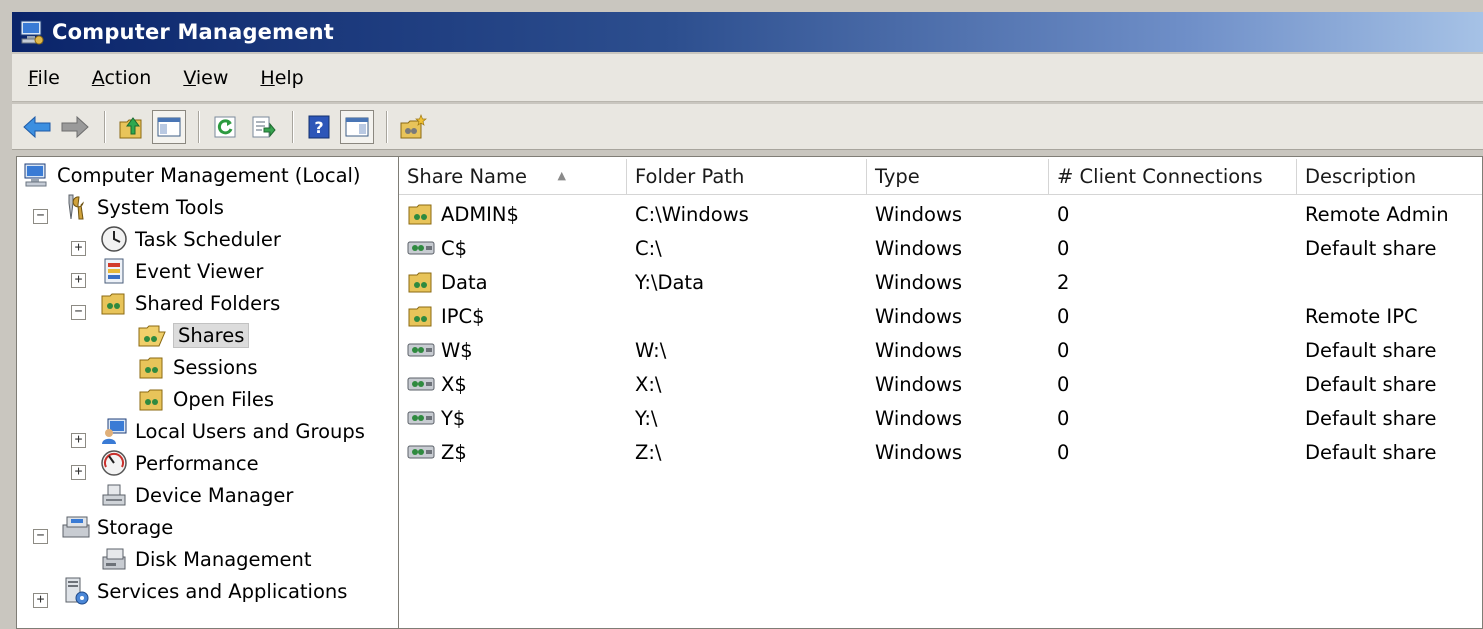  I want to click on new-share-button, so click(413, 127).